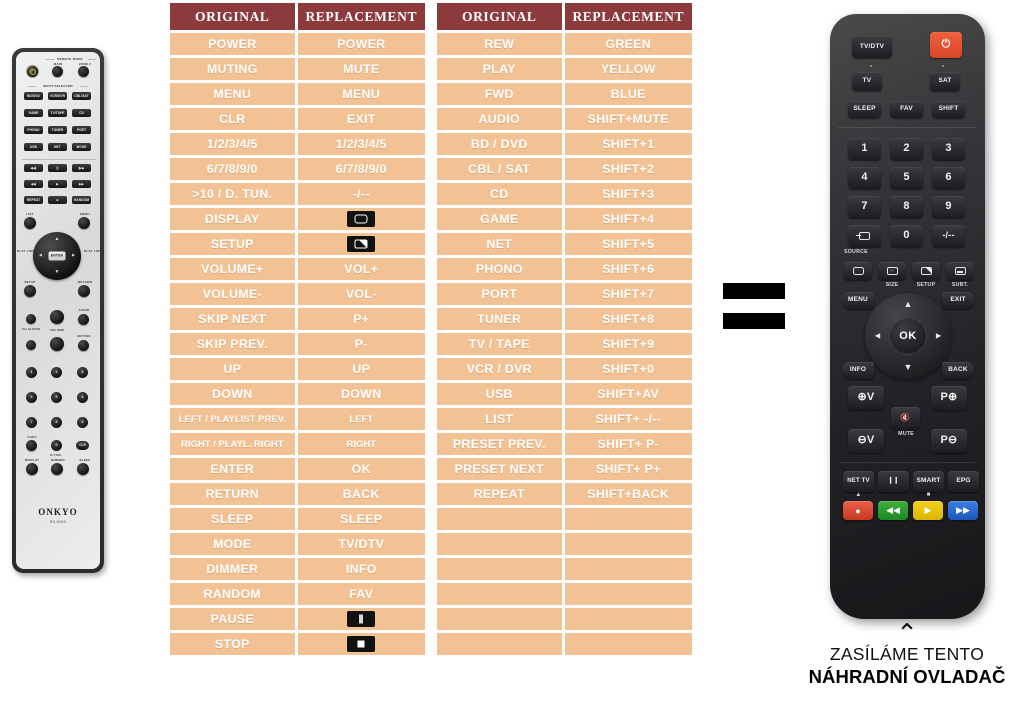 Image resolution: width=1024 pixels, height=704 pixels. Describe the element at coordinates (963, 510) in the screenshot. I see `forward-blue-button: ▶▶` at that location.